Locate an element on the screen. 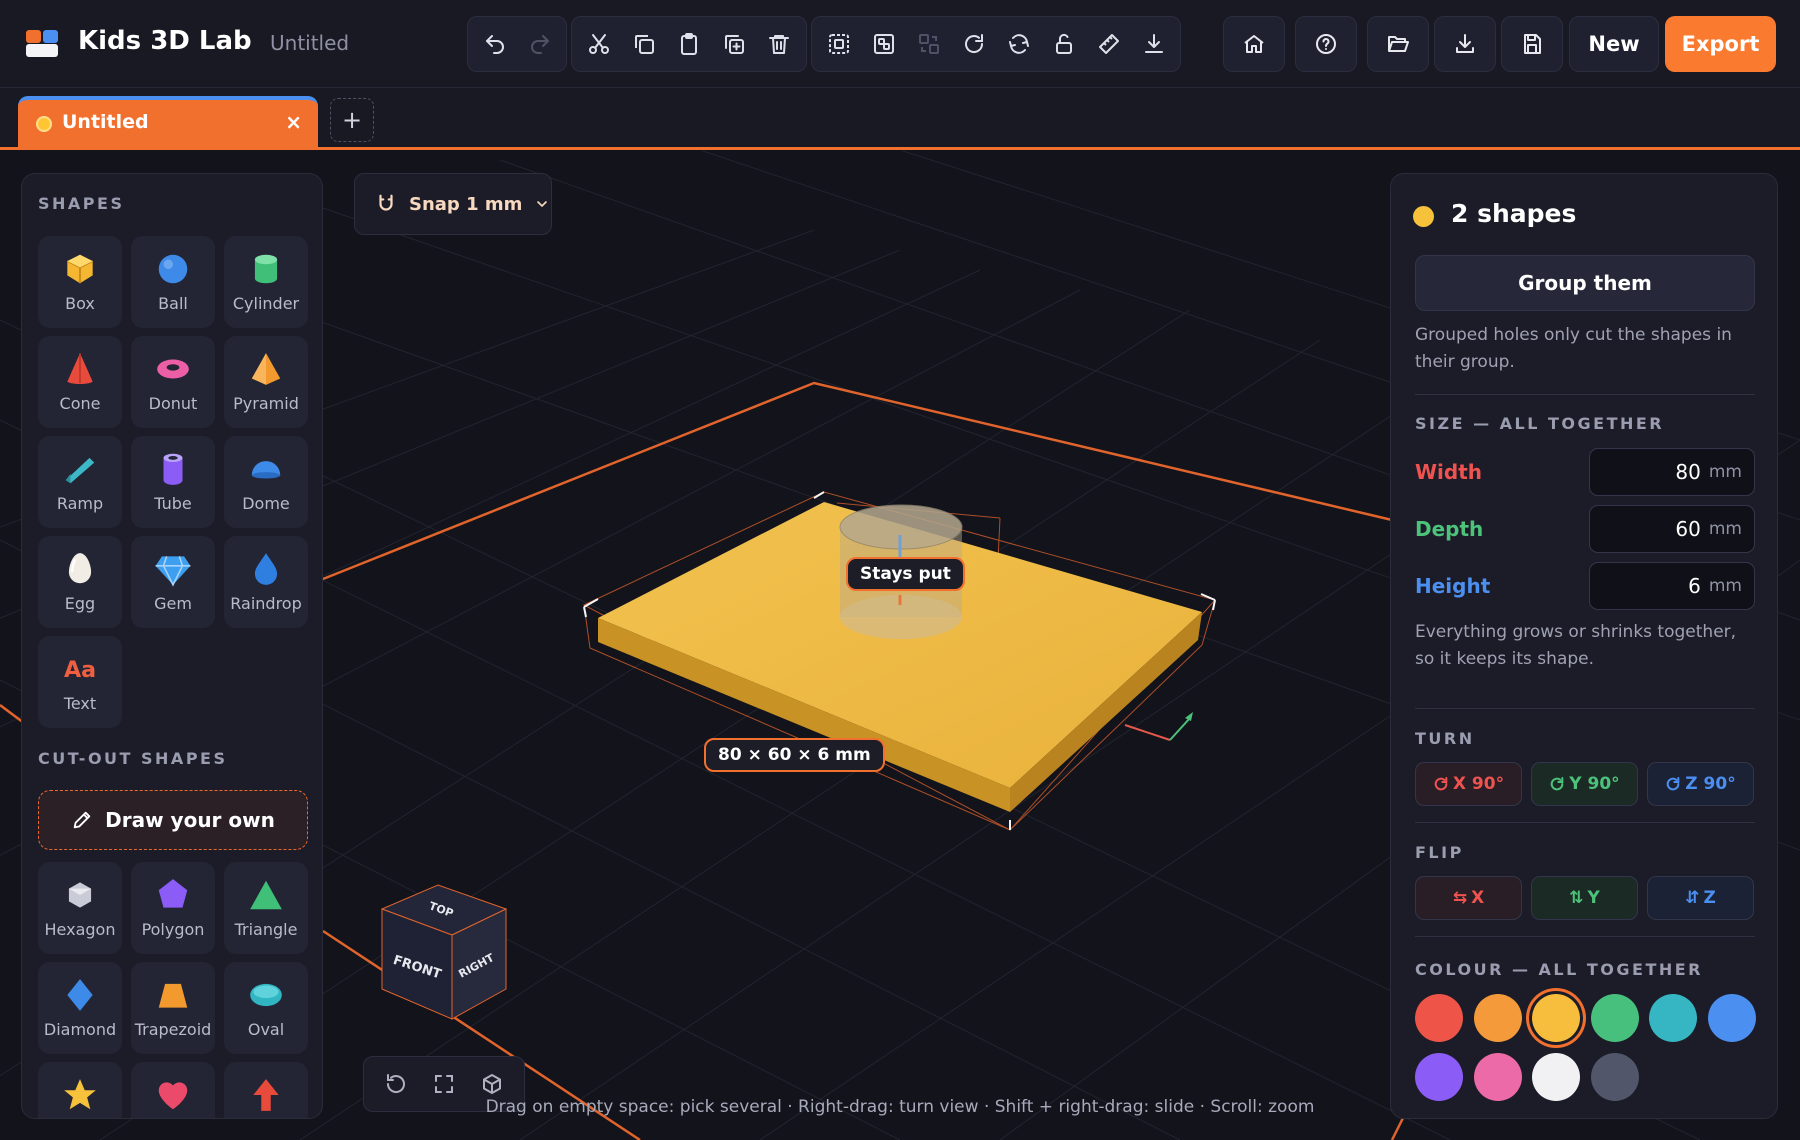 Image resolution: width=1800 pixels, height=1140 pixels. reset-view-icon is located at coordinates (396, 1084).